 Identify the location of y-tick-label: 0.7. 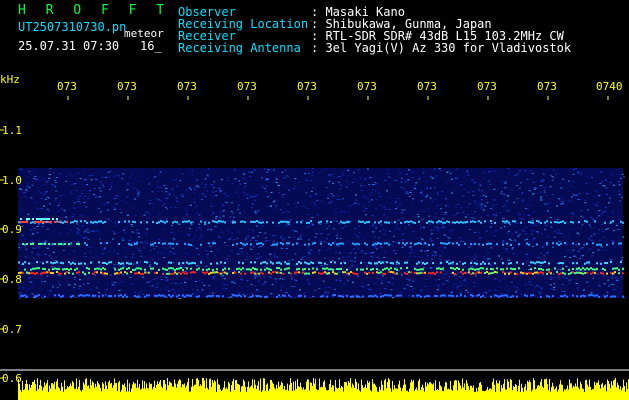
(12, 329).